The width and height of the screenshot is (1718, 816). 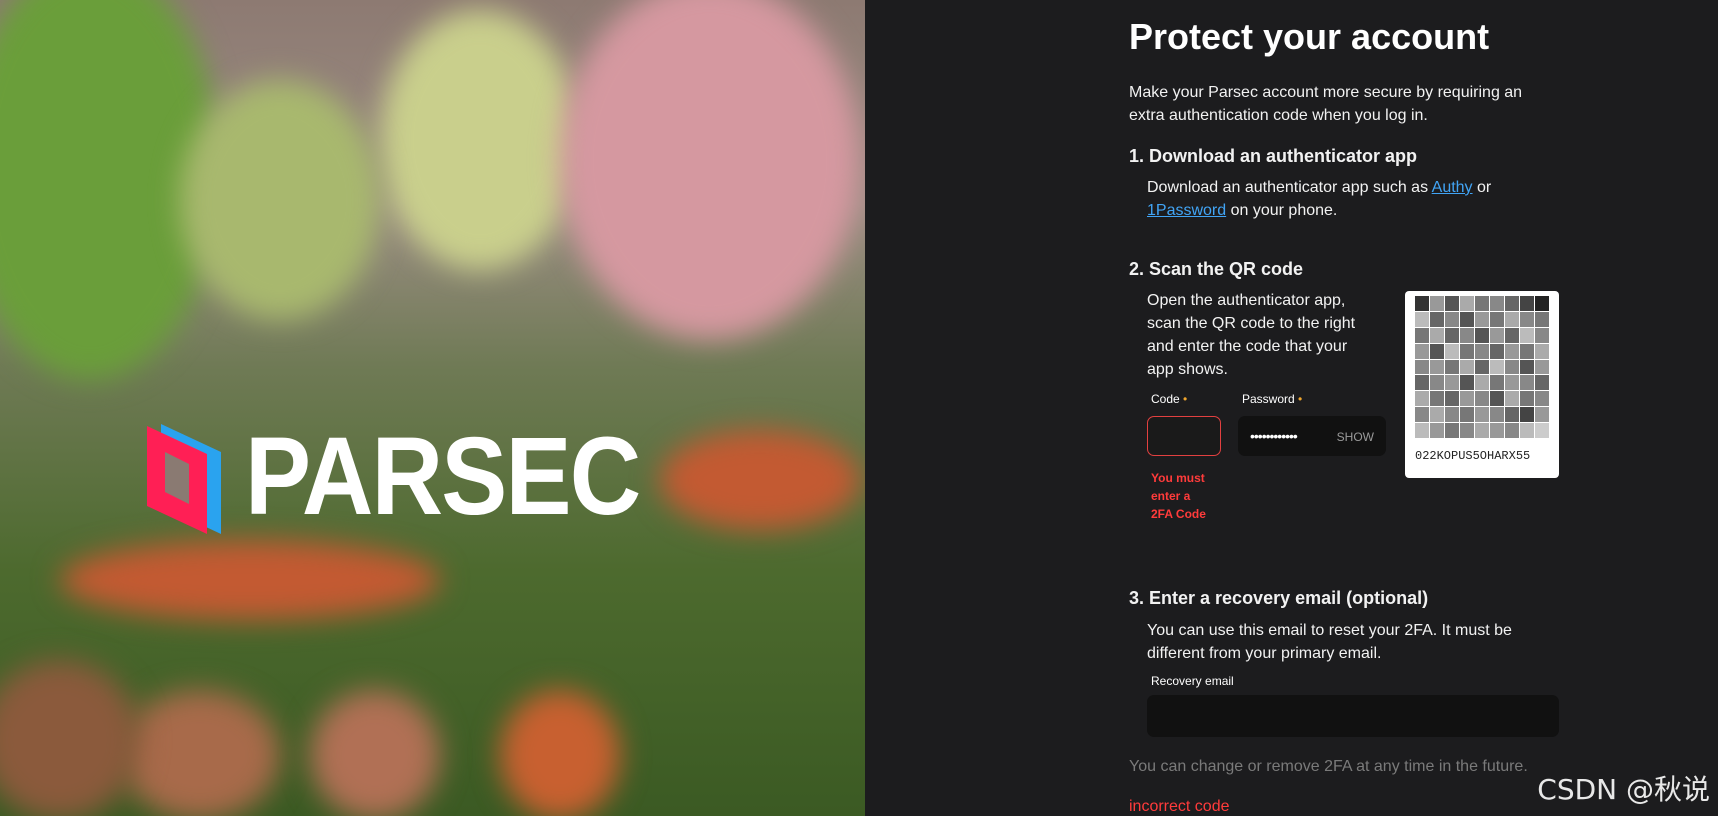 What do you see at coordinates (1169, 399) in the screenshot?
I see `code-label: Code •` at bounding box center [1169, 399].